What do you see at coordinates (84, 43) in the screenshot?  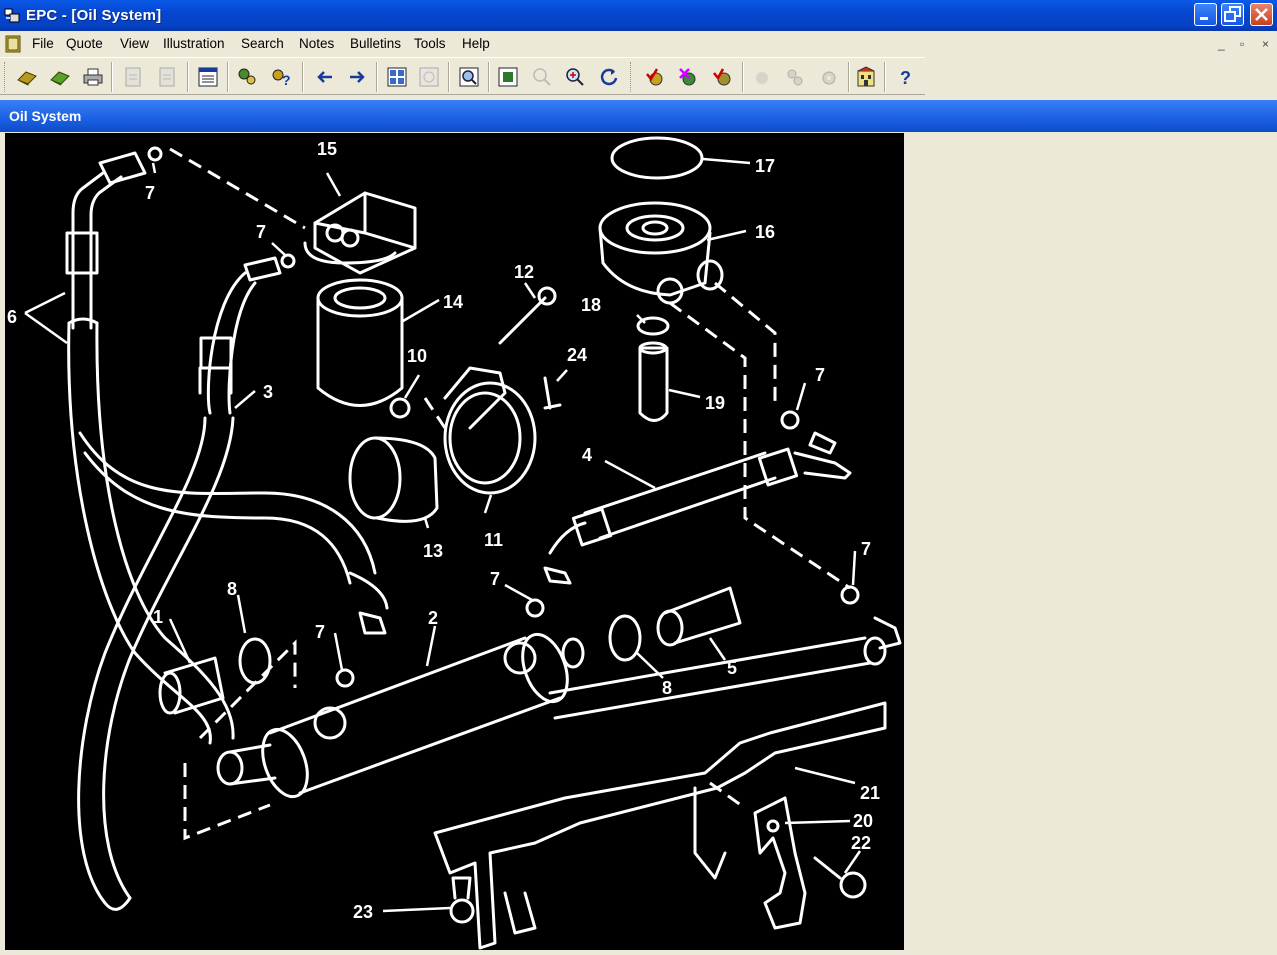 I see `menu-quote: Quote` at bounding box center [84, 43].